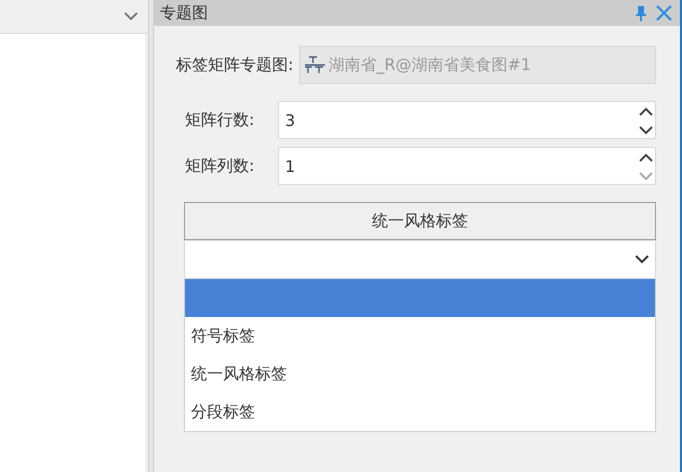  Describe the element at coordinates (420, 259) in the screenshot. I see `dropdown-field` at that location.